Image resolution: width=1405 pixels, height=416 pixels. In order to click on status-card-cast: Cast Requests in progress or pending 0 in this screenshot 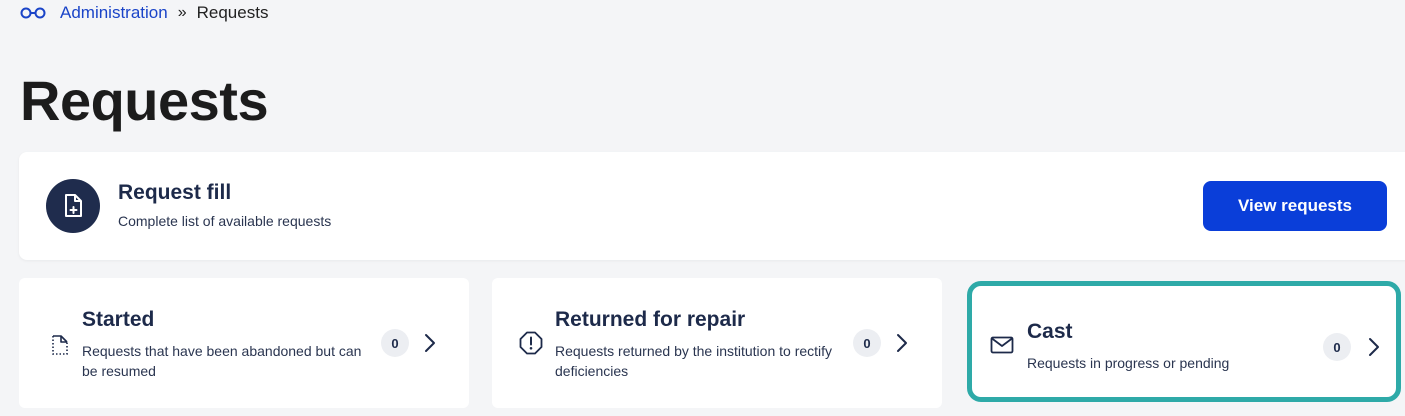, I will do `click(1184, 341)`.